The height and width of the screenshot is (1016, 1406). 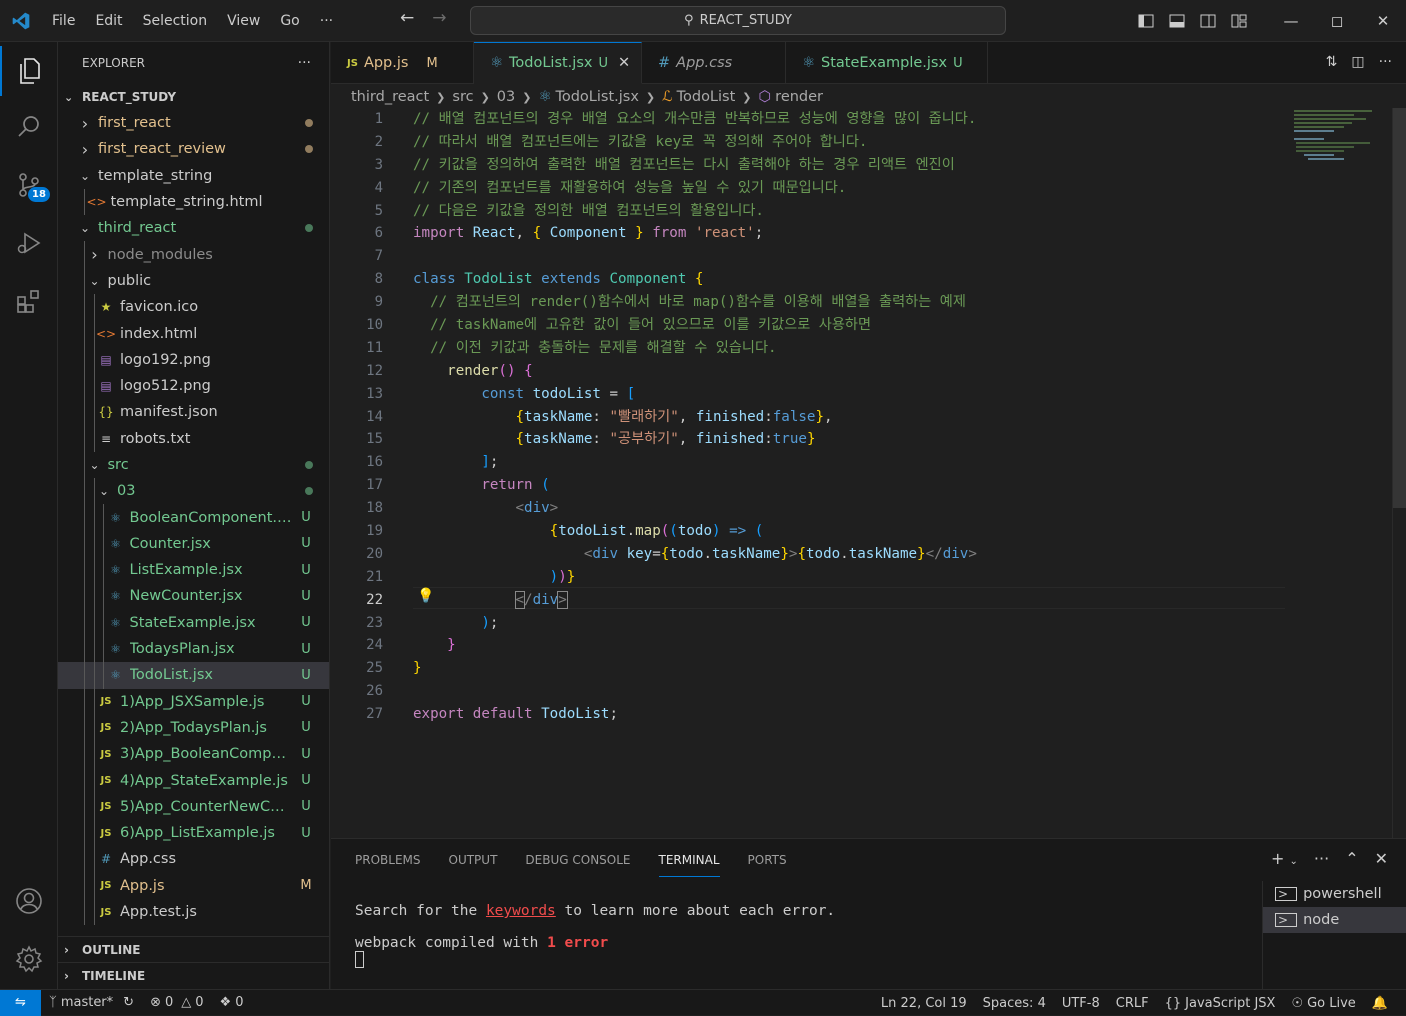 I want to click on minimap, so click(x=1337, y=138).